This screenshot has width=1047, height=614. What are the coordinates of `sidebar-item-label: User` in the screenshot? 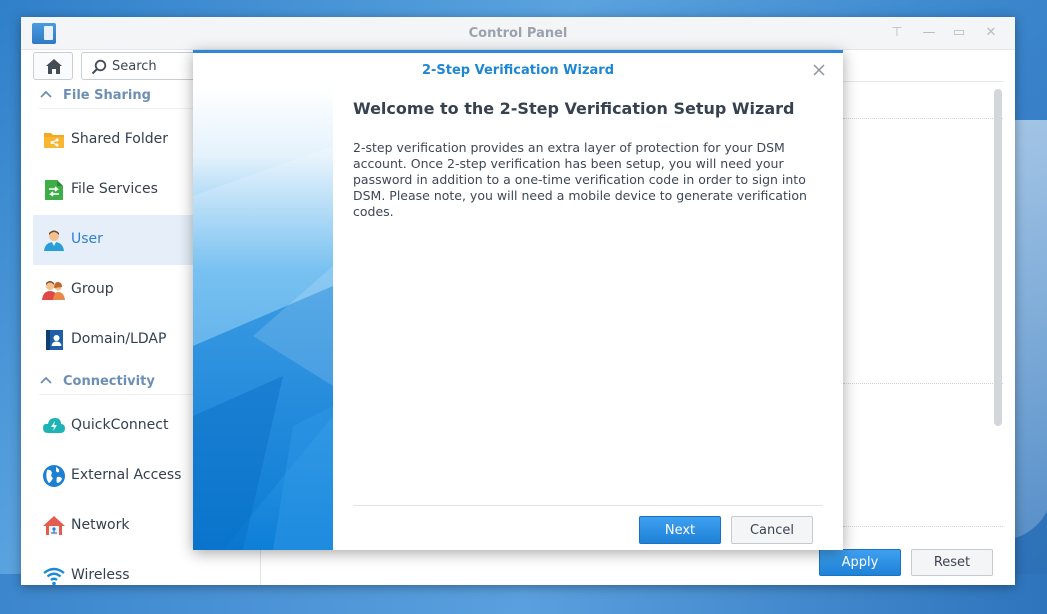 It's located at (87, 239).